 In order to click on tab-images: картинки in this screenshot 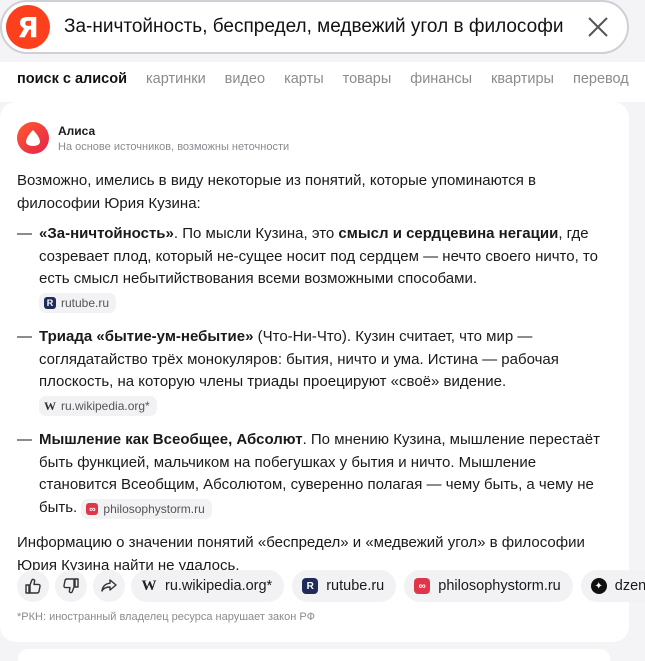, I will do `click(176, 79)`.